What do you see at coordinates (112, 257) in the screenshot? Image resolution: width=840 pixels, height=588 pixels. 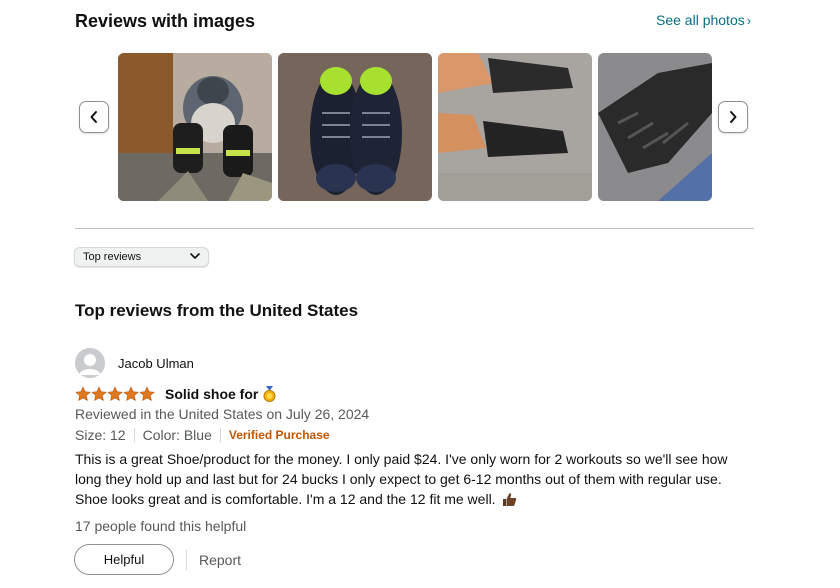 I see `sort-selected-label: Top reviews` at bounding box center [112, 257].